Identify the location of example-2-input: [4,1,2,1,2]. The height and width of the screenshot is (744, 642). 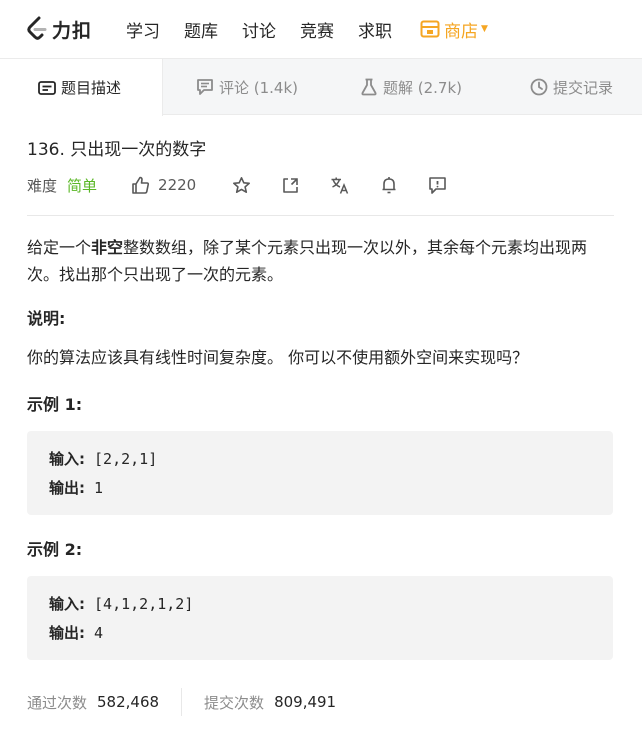
(144, 604).